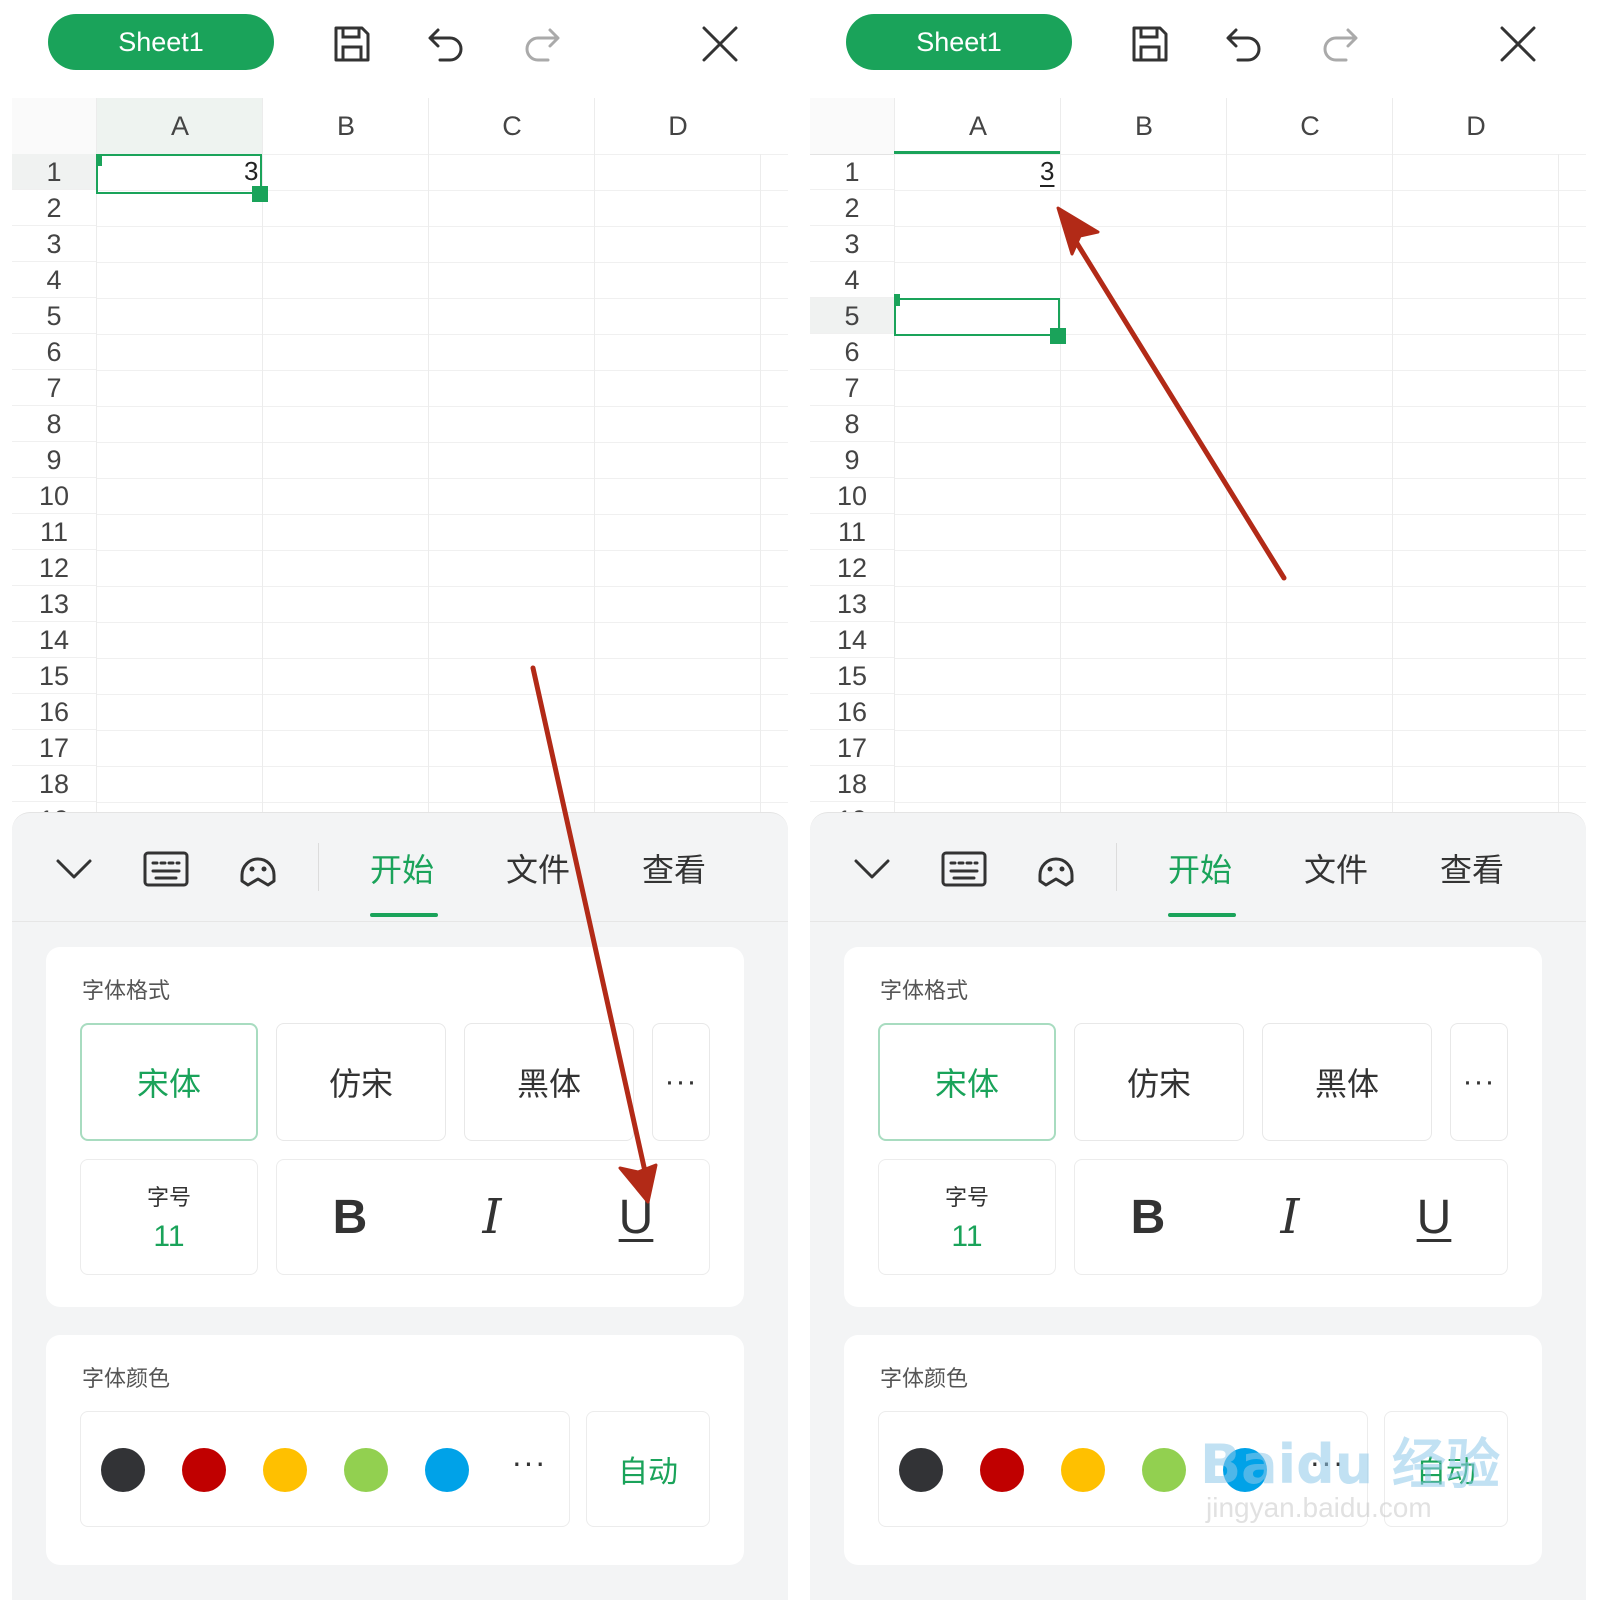  Describe the element at coordinates (169, 1082) in the screenshot. I see `font-songti-button: 宋体` at that location.